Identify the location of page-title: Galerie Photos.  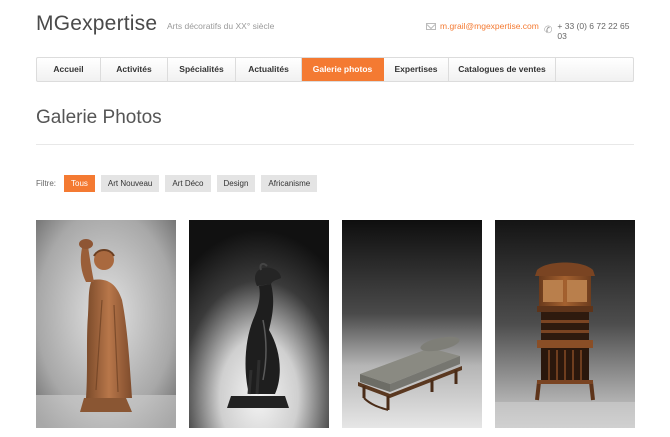
(99, 117).